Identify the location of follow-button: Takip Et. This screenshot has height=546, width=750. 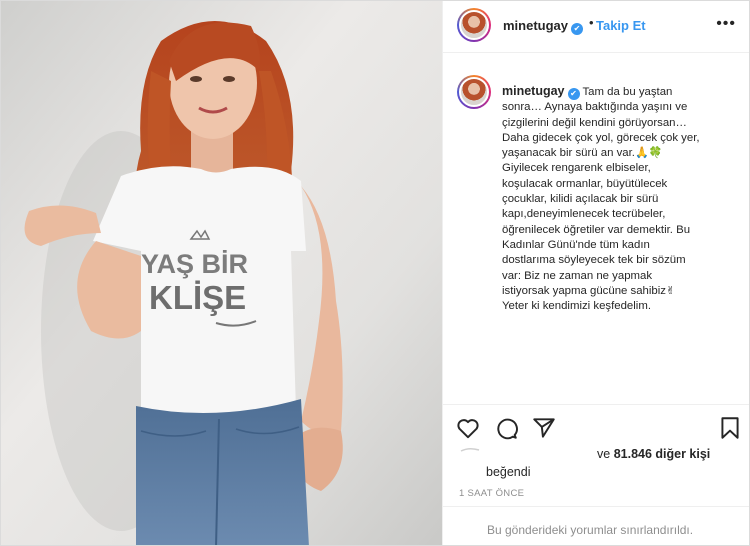
(621, 25).